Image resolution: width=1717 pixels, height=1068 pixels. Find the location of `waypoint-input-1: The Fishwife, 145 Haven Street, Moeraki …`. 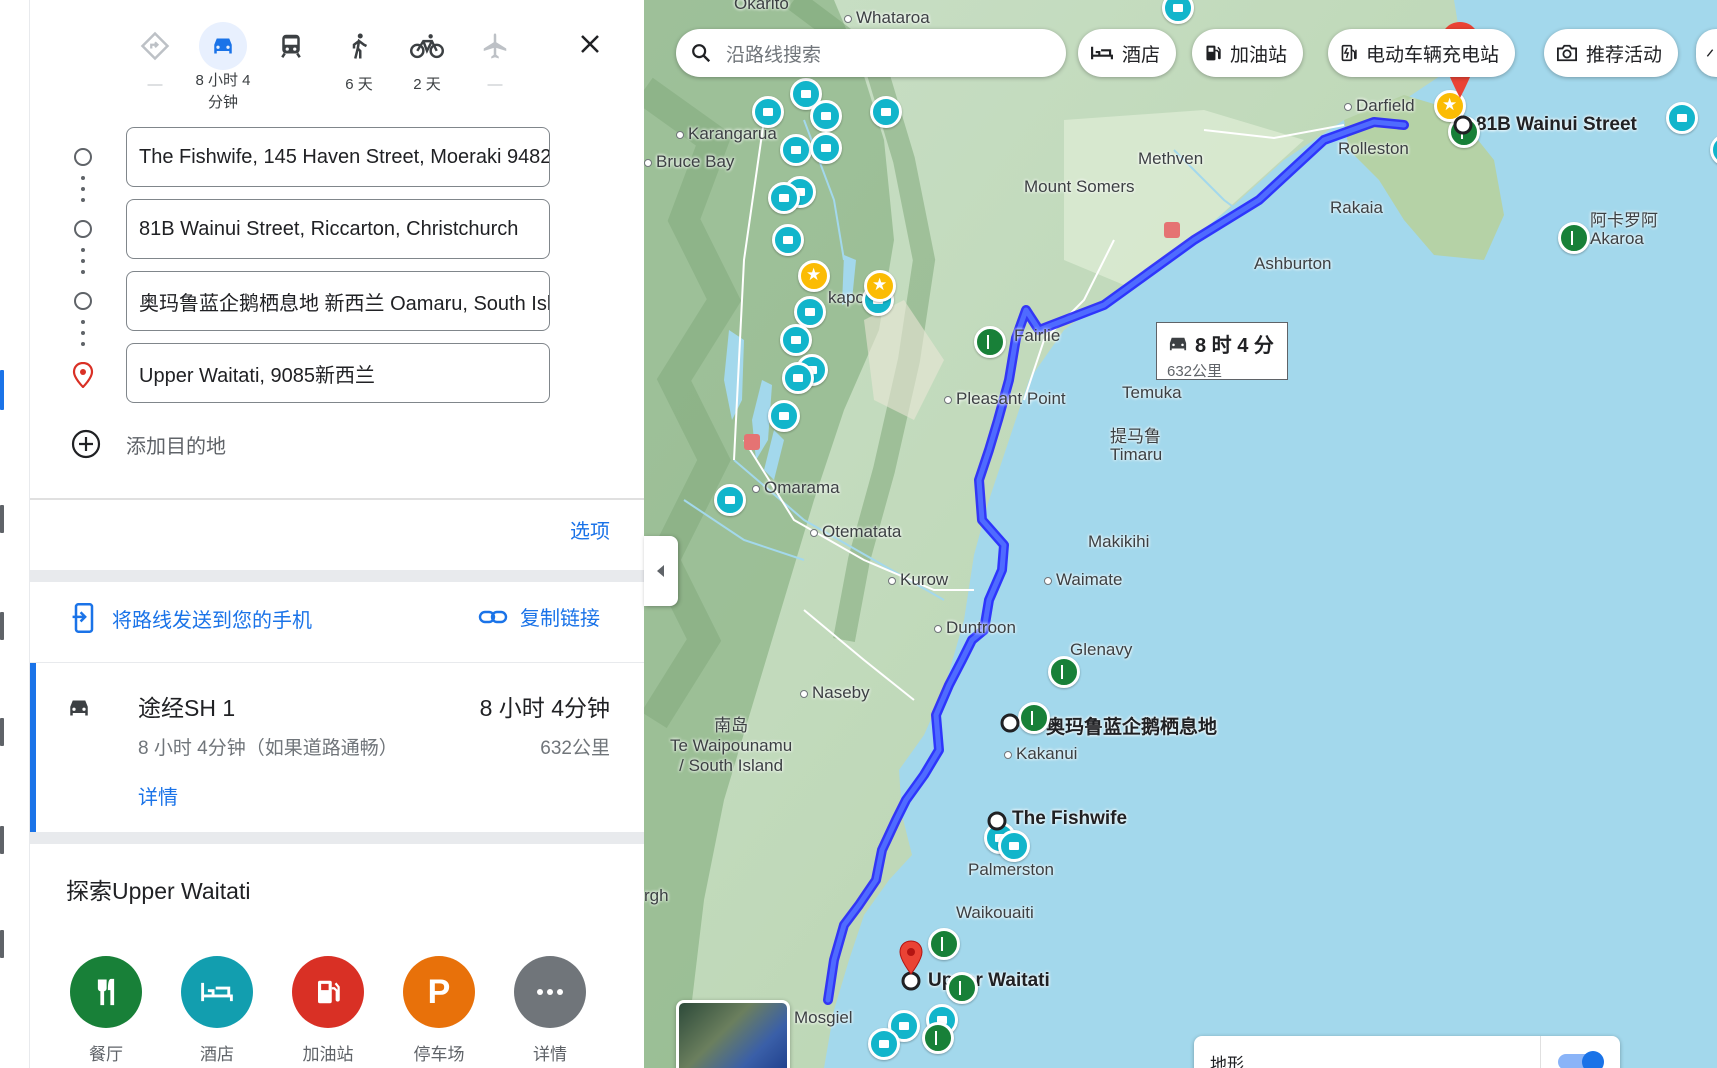

waypoint-input-1: The Fishwife, 145 Haven Street, Moeraki … is located at coordinates (338, 157).